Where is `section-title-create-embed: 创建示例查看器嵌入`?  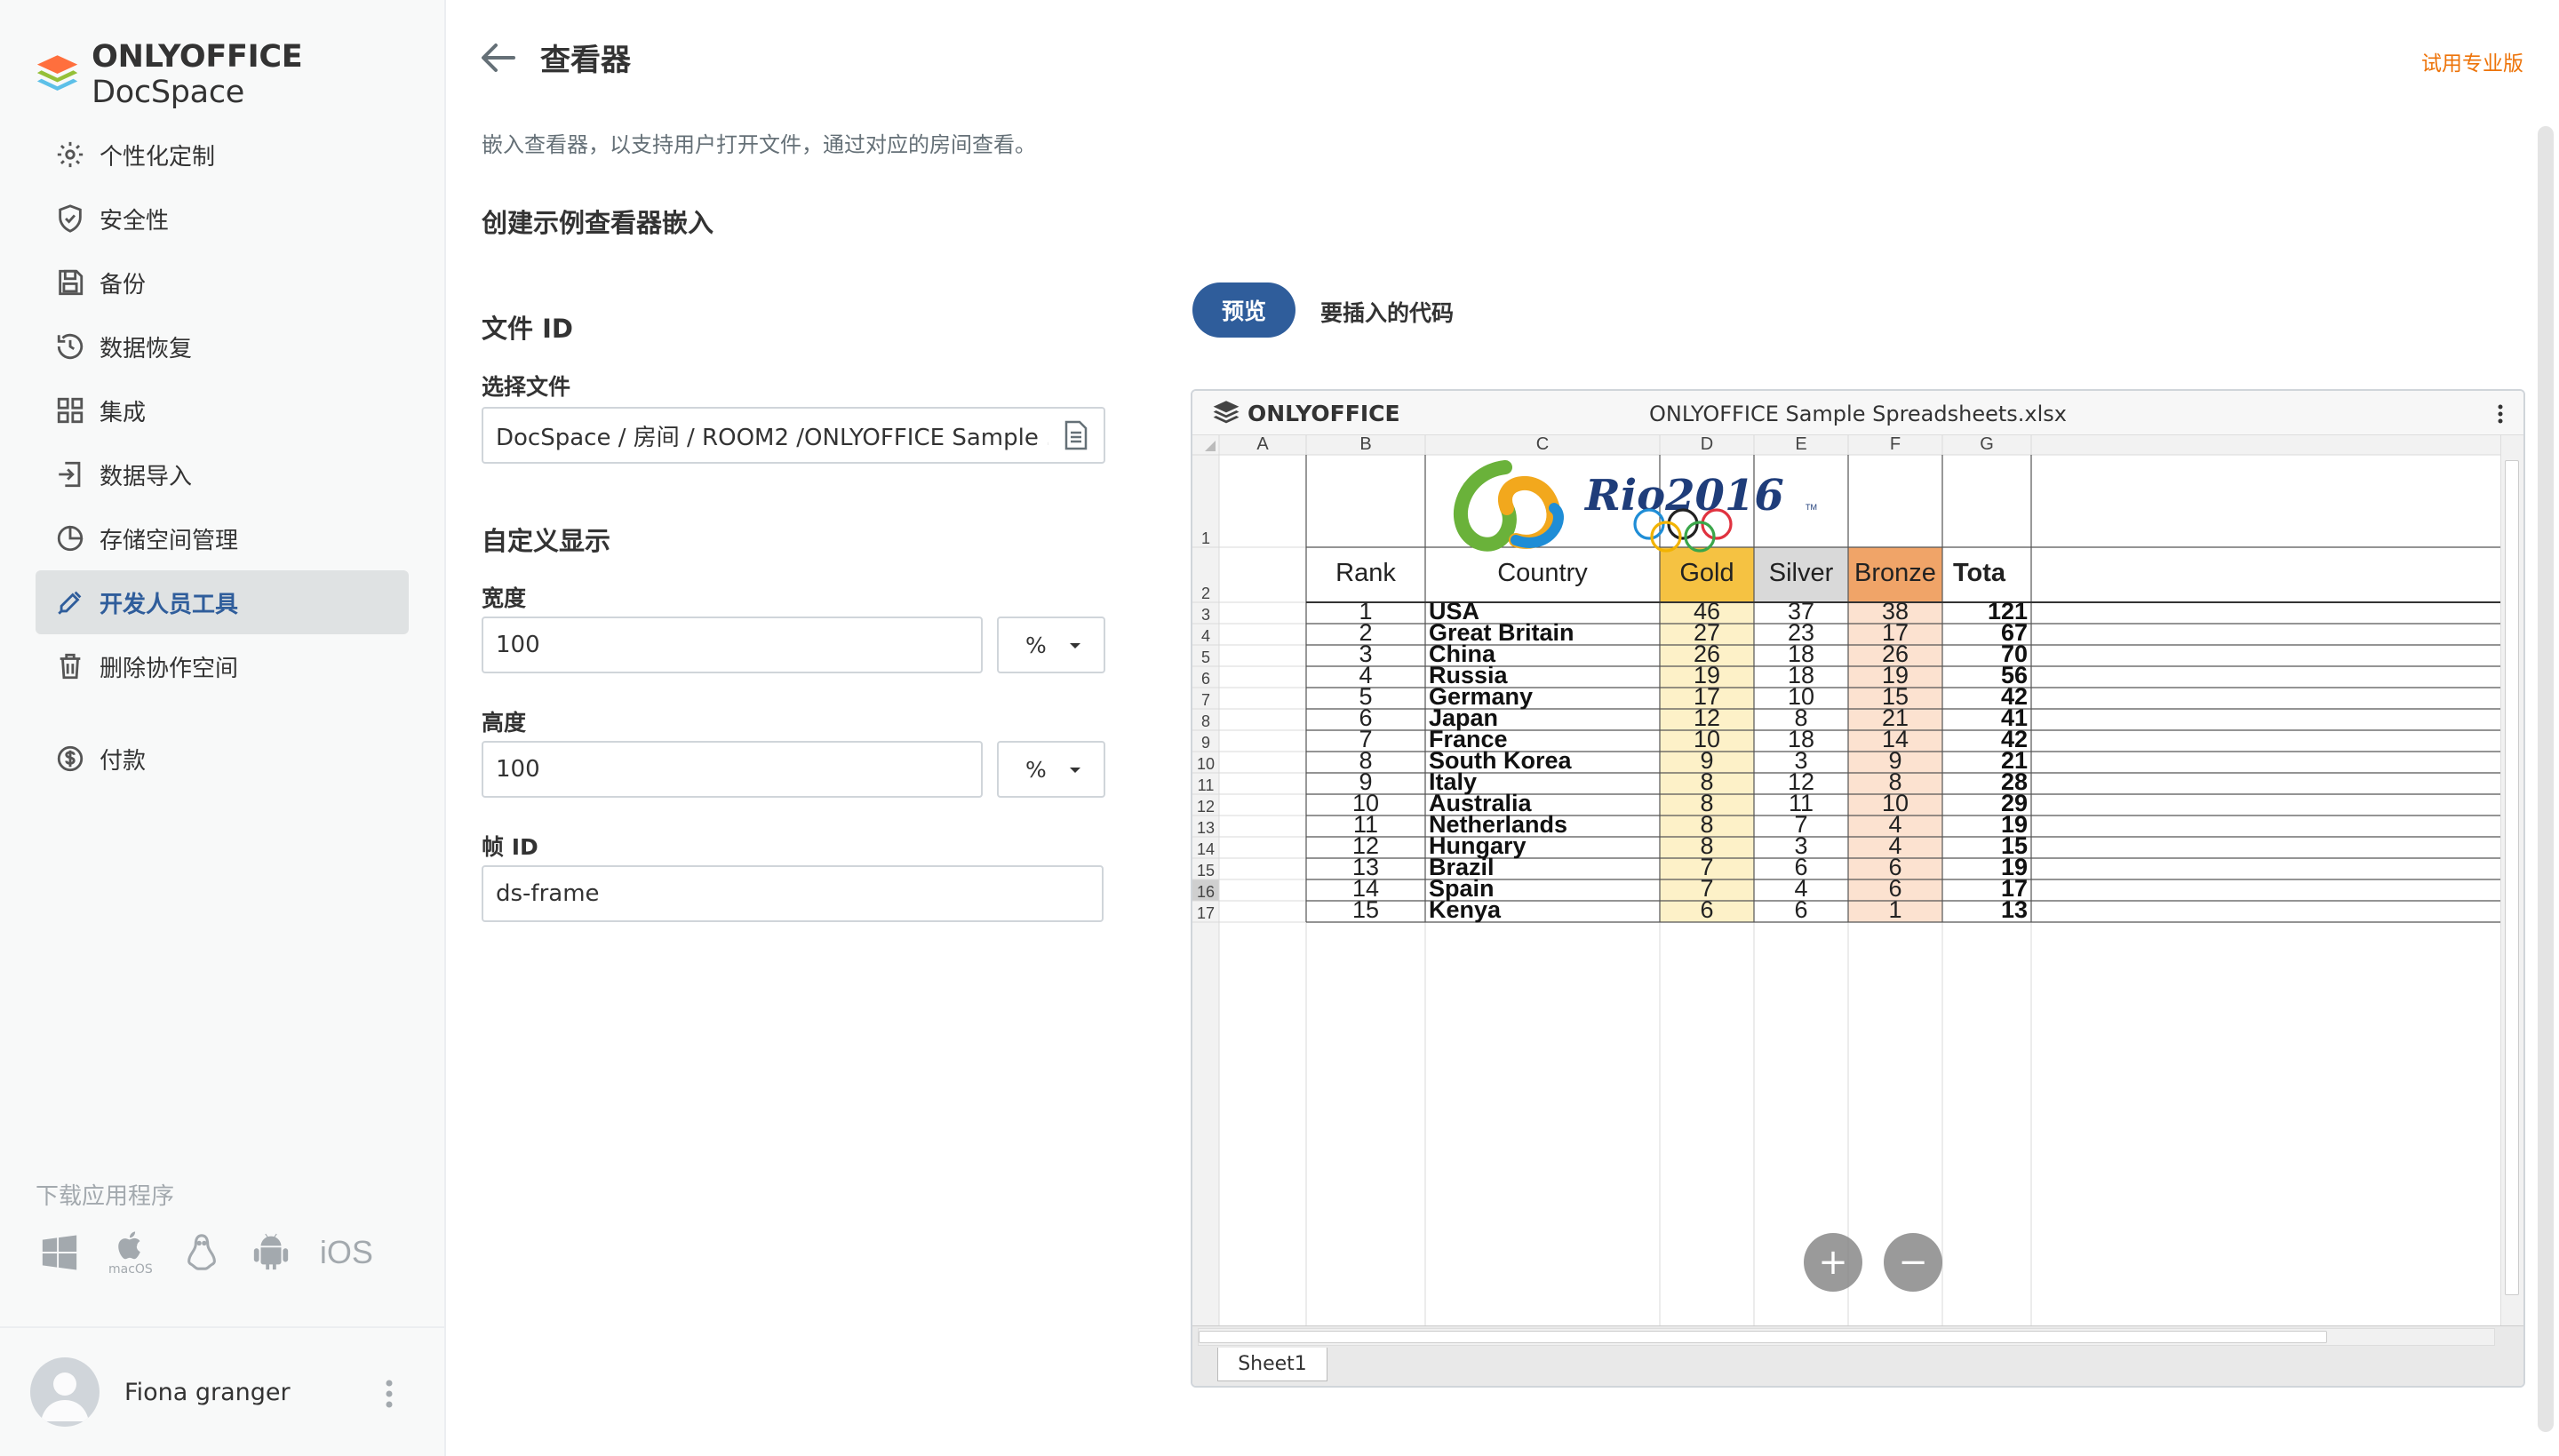
section-title-create-embed: 创建示例查看器嵌入 is located at coordinates (598, 223).